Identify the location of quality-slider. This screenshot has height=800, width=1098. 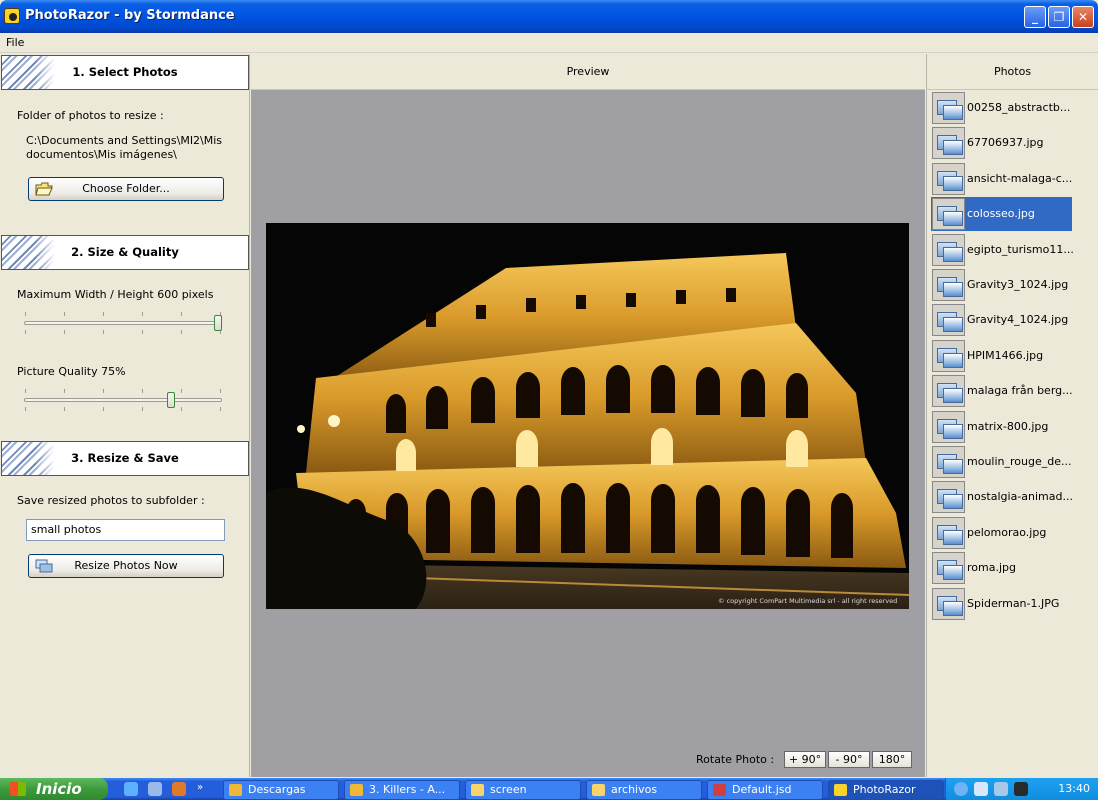
(123, 400).